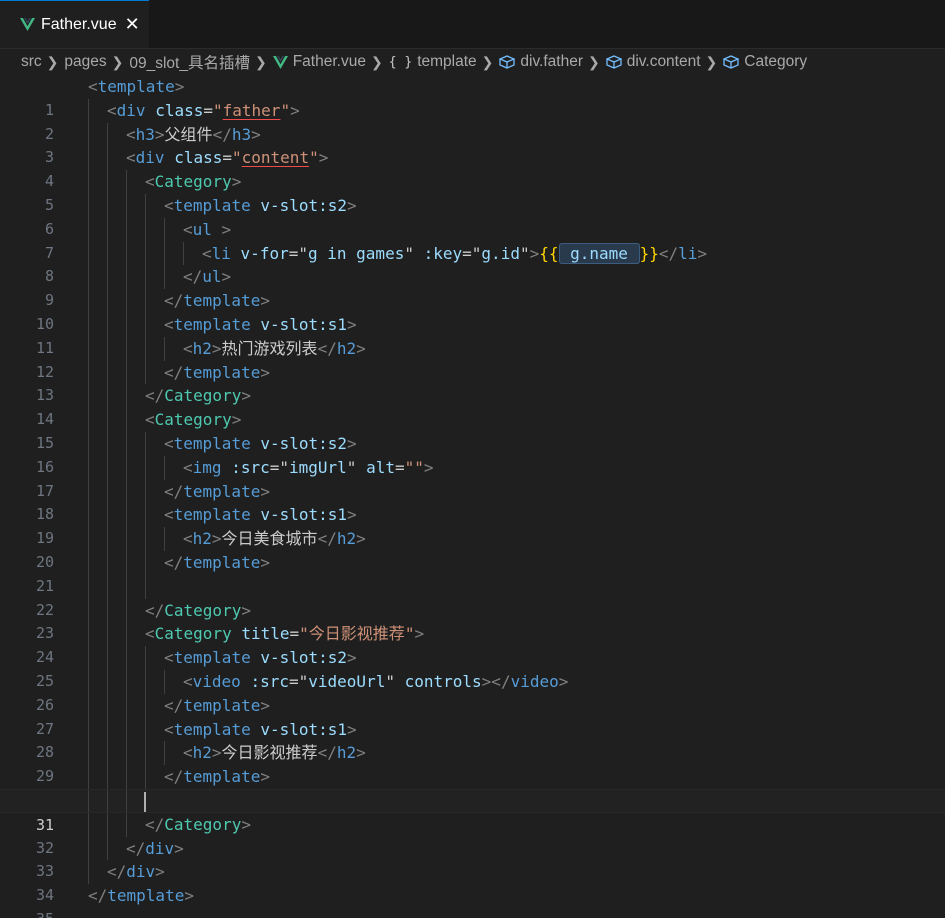  Describe the element at coordinates (472, 168) in the screenshot. I see `code-line: 4 <div class="content">` at that location.